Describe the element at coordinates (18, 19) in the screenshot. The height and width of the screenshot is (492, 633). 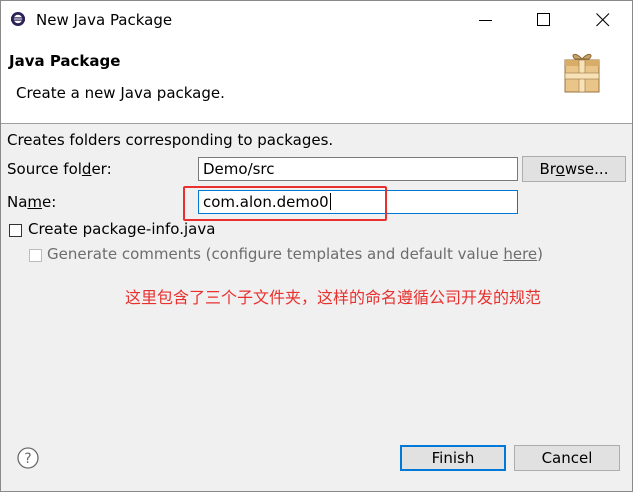
I see `eclipse-icon` at that location.